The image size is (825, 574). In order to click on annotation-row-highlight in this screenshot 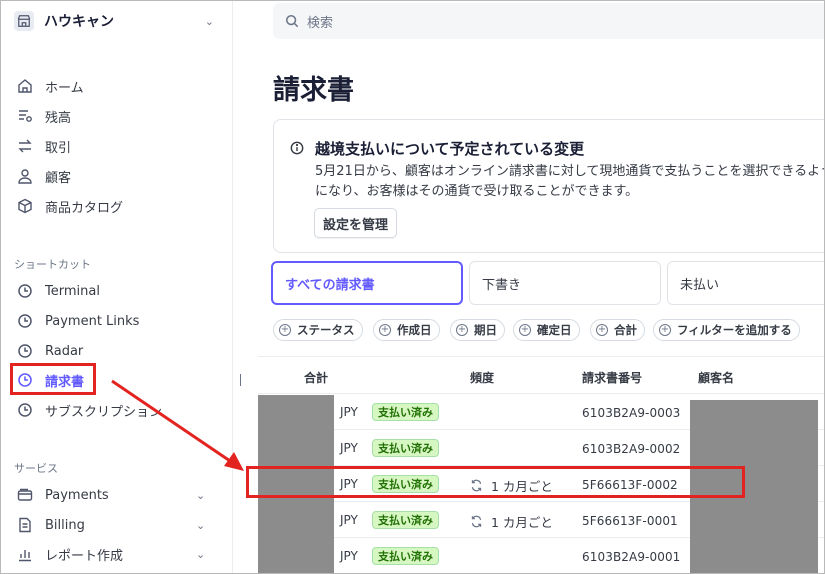, I will do `click(495, 482)`.